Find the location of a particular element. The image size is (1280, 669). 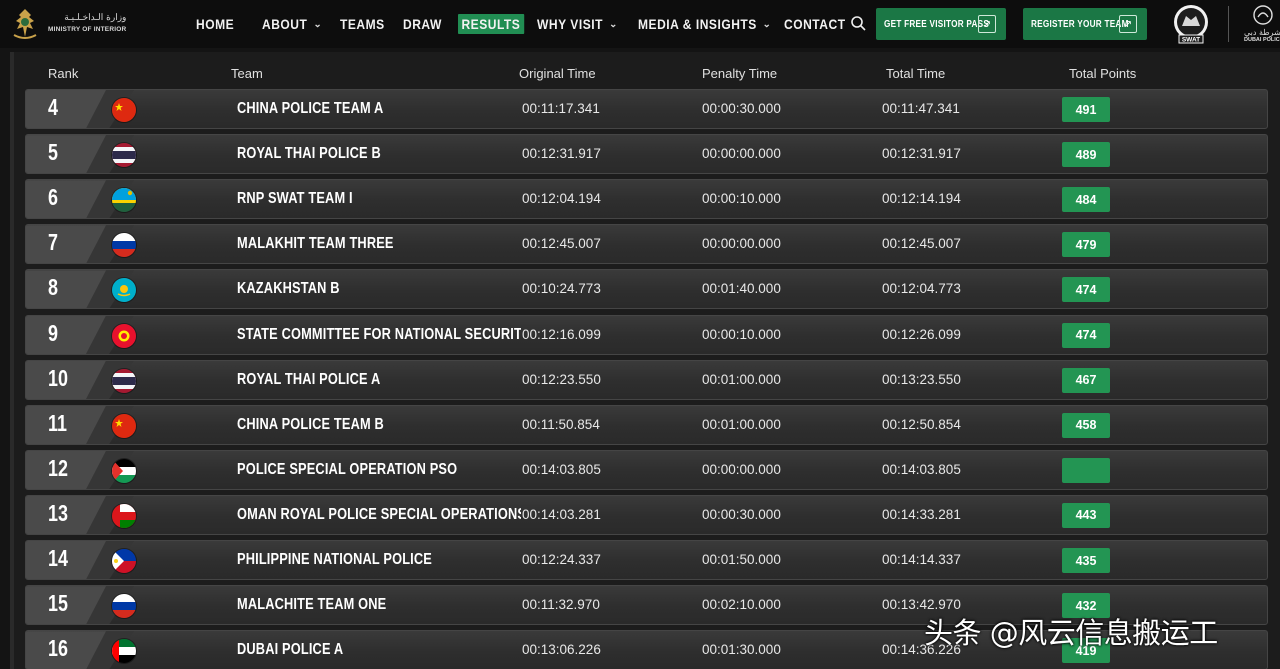

total-time: 00:12:04.773 is located at coordinates (921, 289).